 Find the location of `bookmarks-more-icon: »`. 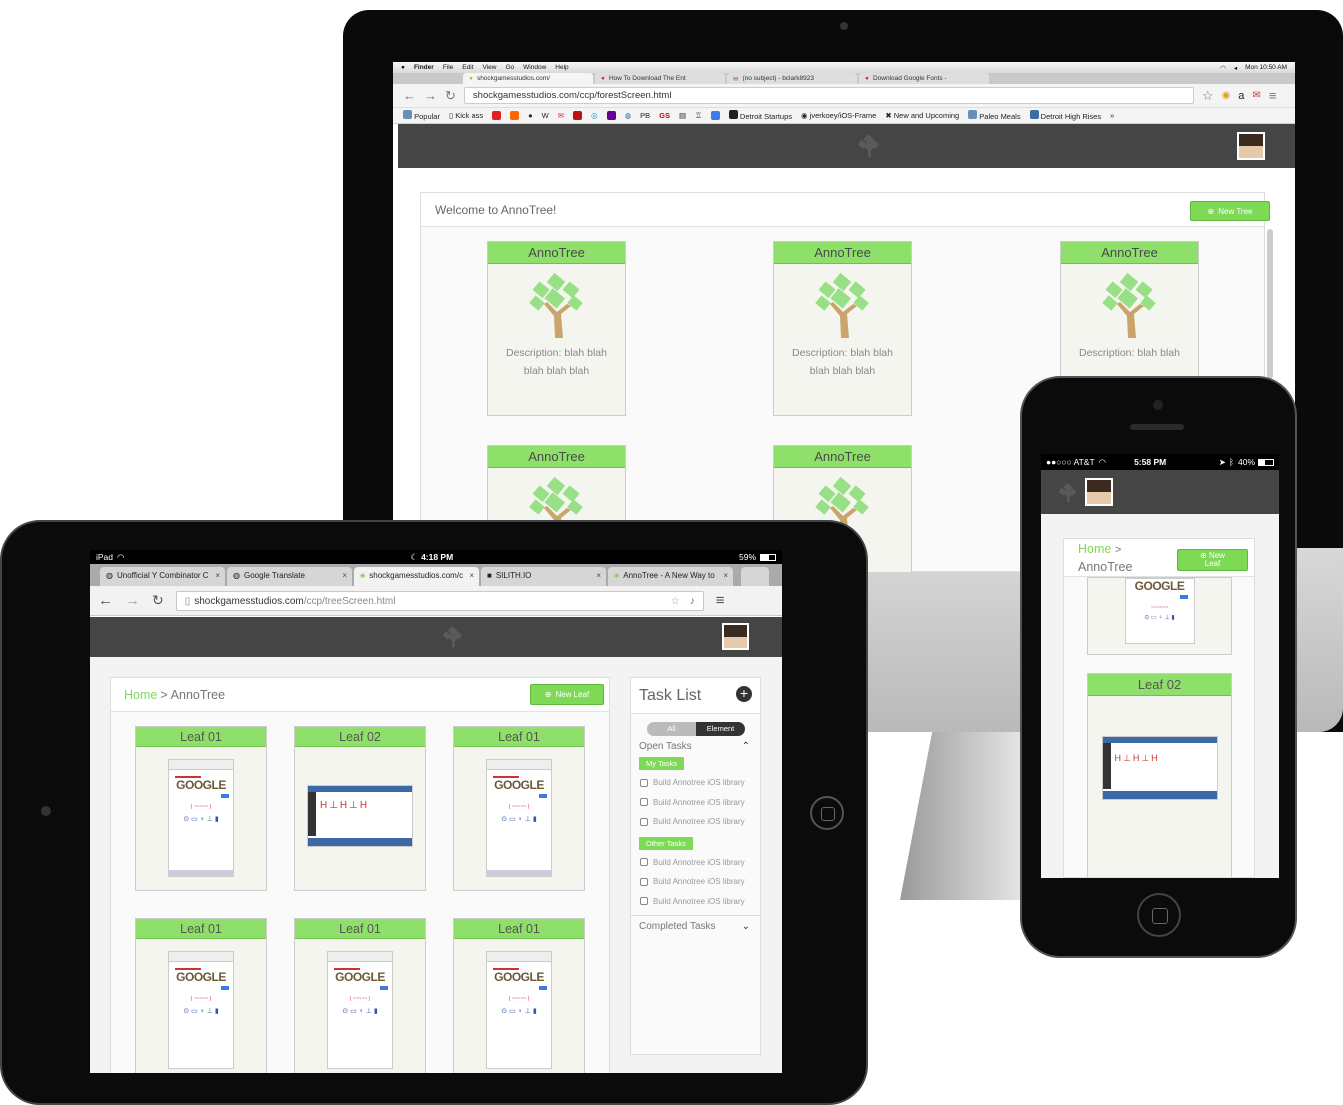

bookmarks-more-icon: » is located at coordinates (1112, 115).